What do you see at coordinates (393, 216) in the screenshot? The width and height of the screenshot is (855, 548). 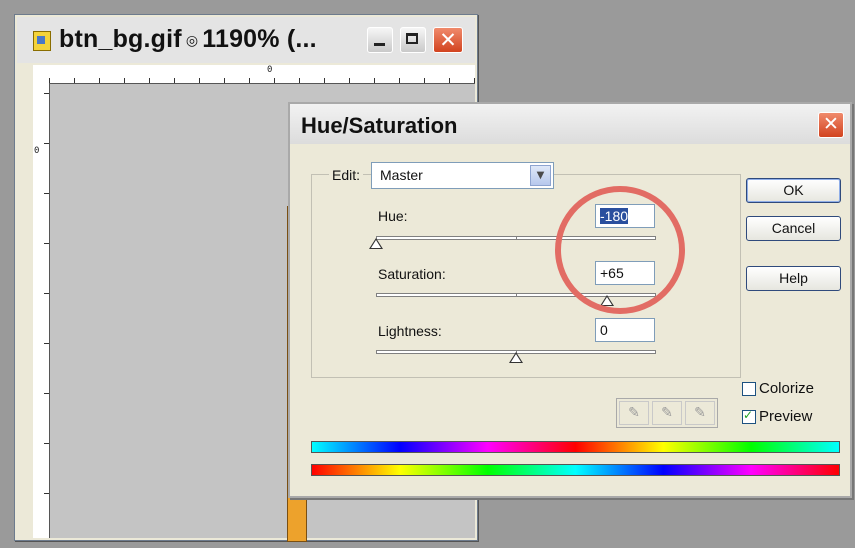 I see `hue-label: Hue:` at bounding box center [393, 216].